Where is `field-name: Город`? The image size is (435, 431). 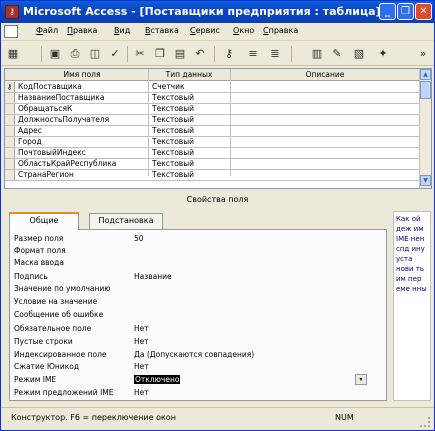 field-name: Город is located at coordinates (76, 141).